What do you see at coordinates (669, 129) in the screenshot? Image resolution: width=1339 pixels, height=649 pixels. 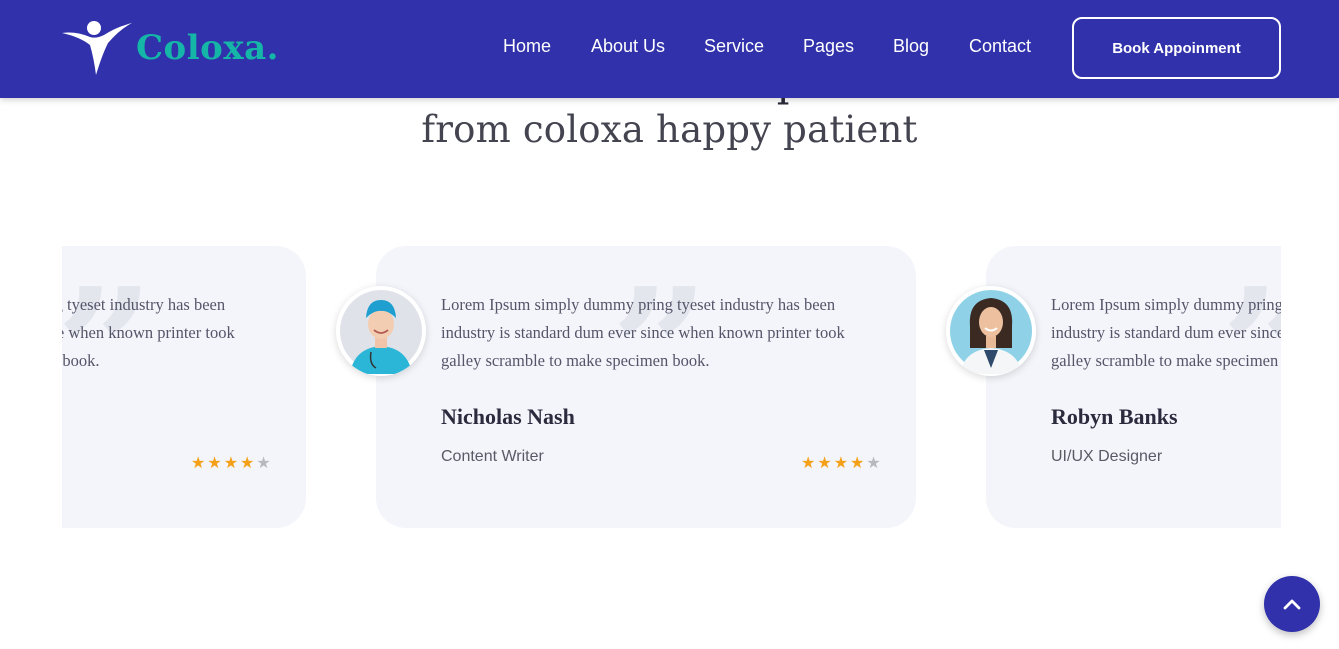 I see `section-subheading: from coloxa happy patient` at bounding box center [669, 129].